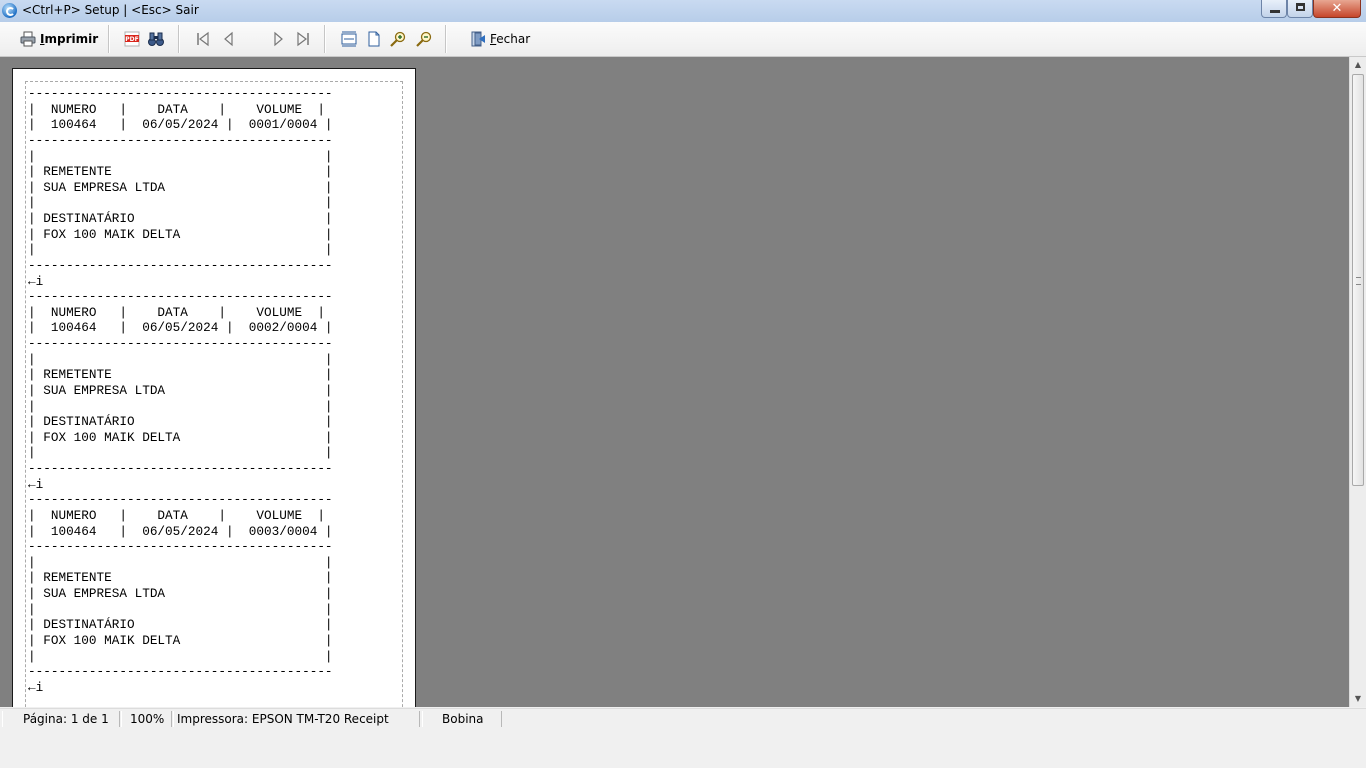  I want to click on minimize-icon, so click(1275, 11).